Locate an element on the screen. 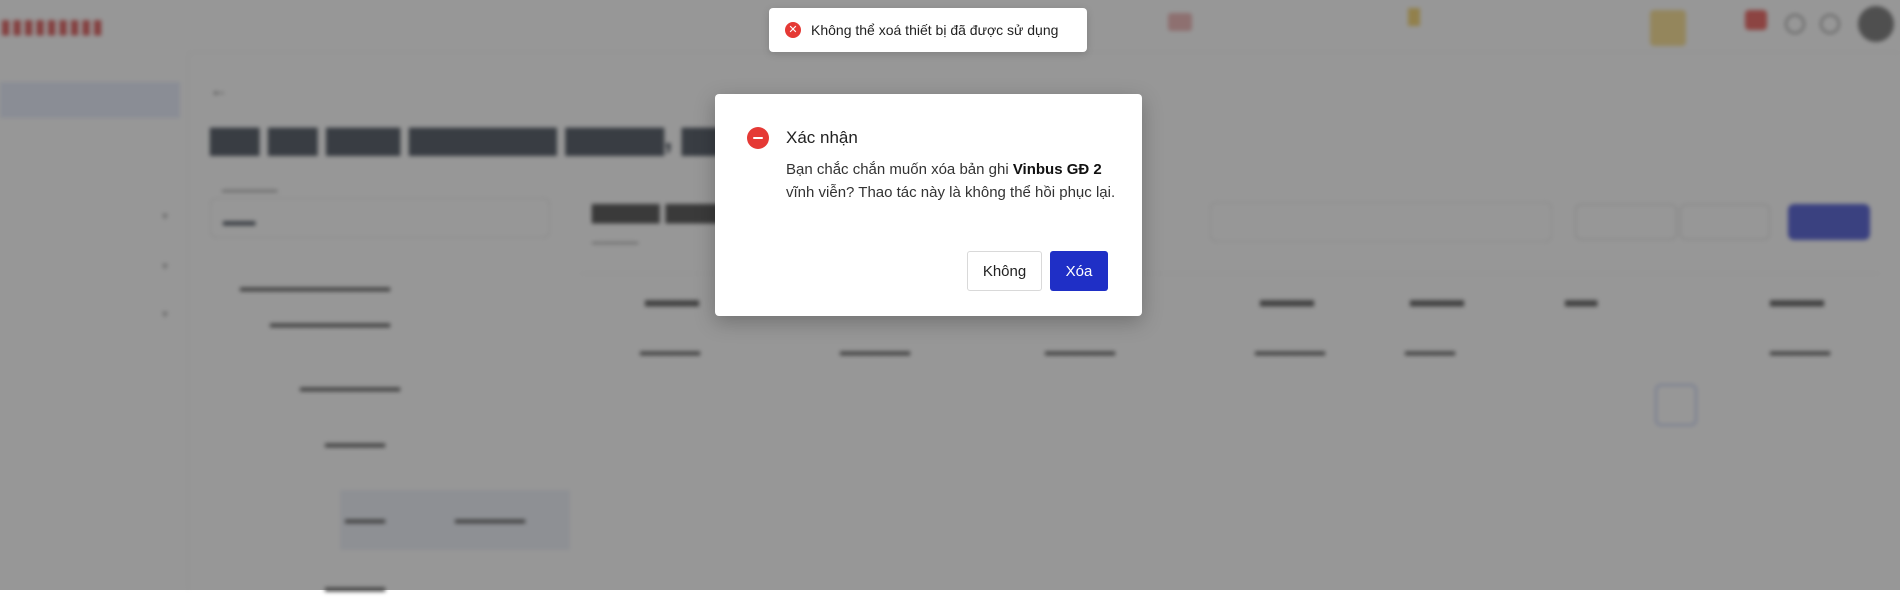  delete-button: Xóa is located at coordinates (1079, 271).